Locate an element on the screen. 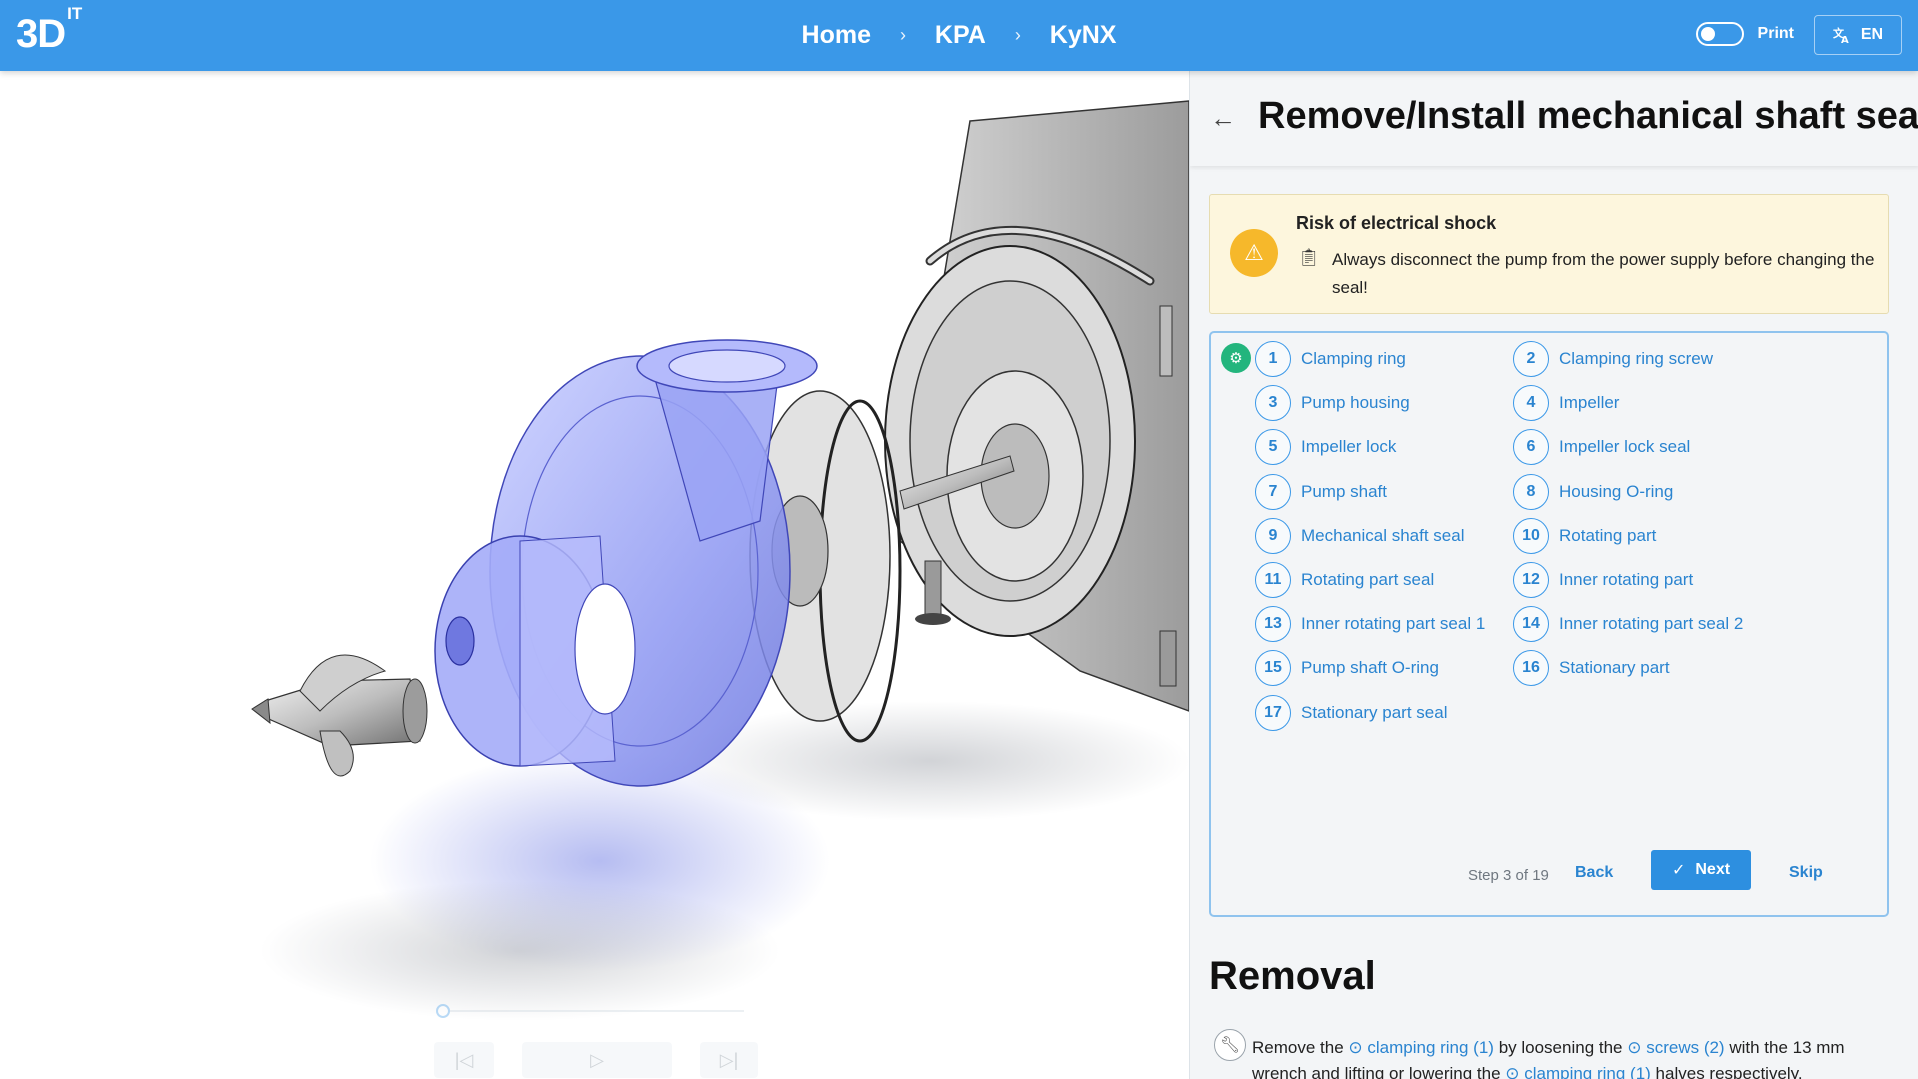 The width and height of the screenshot is (1918, 1079). back-arrow-icon: ← is located at coordinates (1223, 118).